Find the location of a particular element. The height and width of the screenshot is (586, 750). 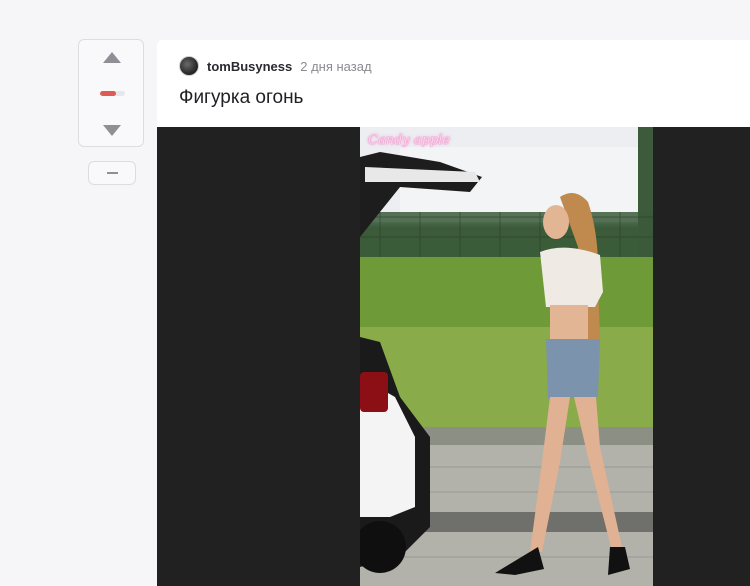

vote-panel is located at coordinates (111, 93).